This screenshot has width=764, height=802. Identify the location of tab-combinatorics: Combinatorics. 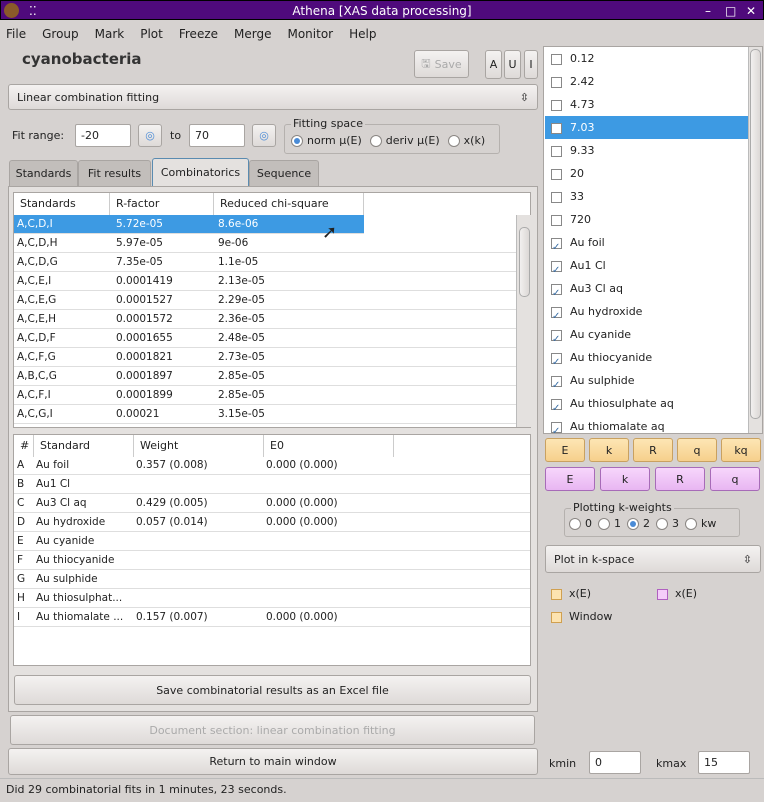
(200, 172).